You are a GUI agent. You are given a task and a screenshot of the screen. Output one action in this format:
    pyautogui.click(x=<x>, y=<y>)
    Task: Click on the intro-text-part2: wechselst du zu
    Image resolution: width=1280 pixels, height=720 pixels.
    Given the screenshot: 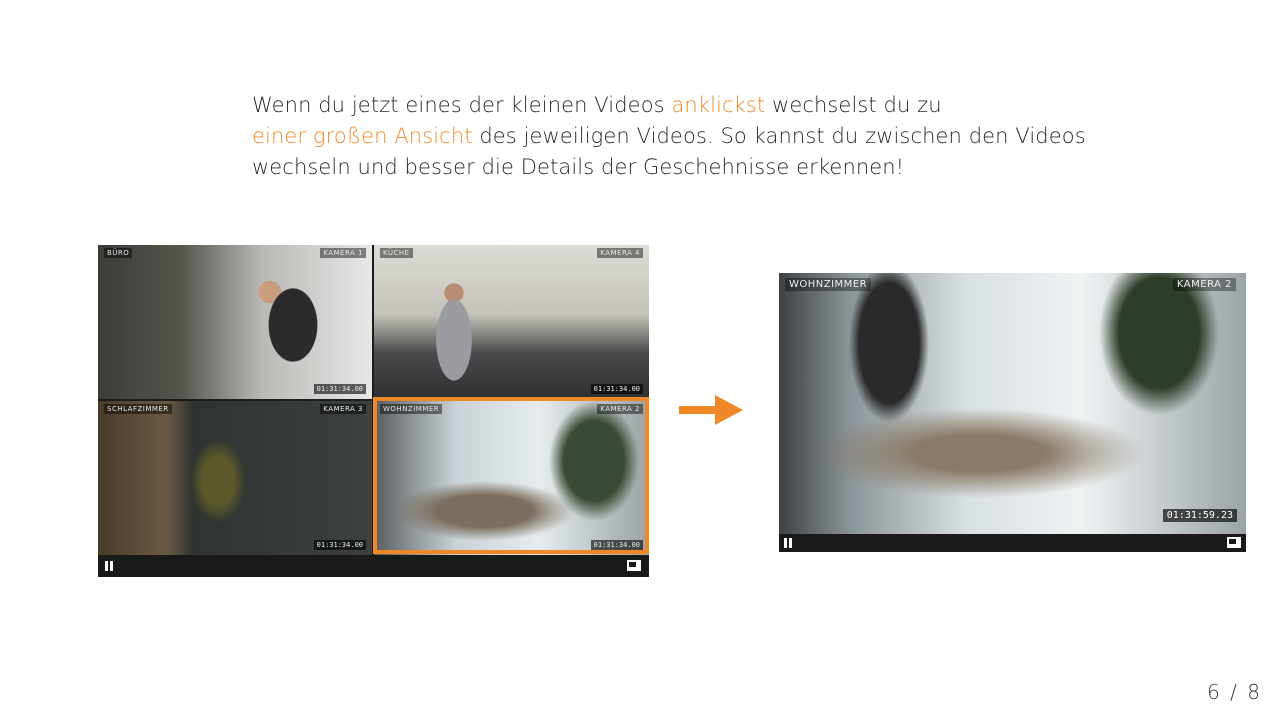 What is the action you would take?
    pyautogui.click(x=853, y=105)
    